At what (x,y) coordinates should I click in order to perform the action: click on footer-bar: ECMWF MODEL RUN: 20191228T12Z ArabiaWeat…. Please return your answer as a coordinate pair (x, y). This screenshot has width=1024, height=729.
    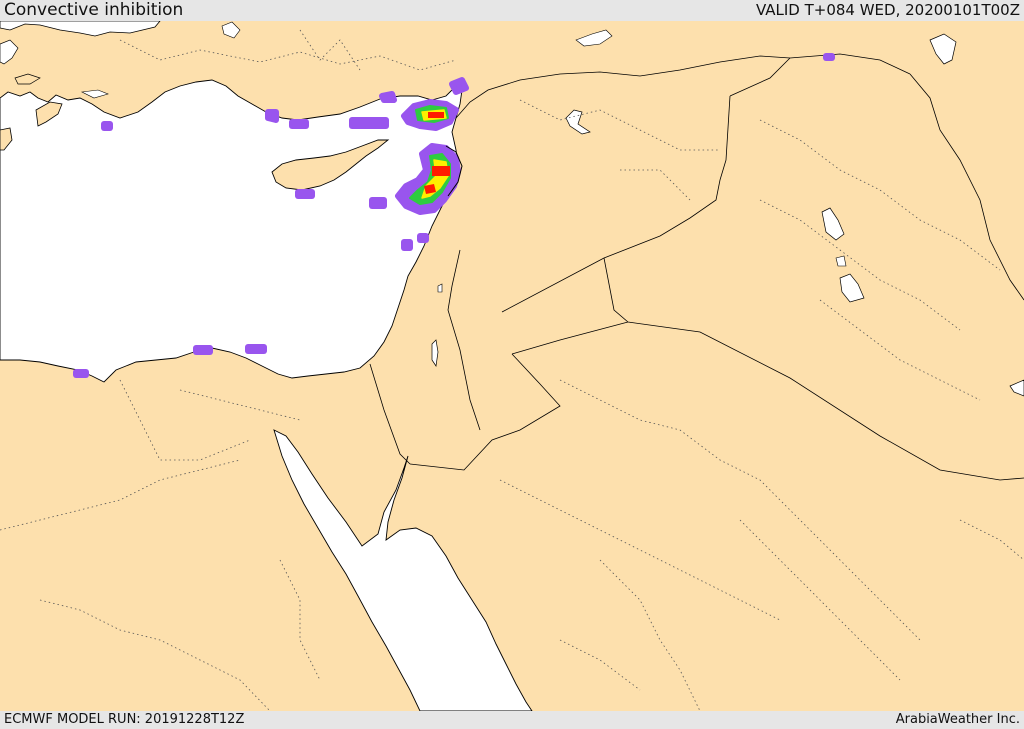
    Looking at the image, I should click on (512, 720).